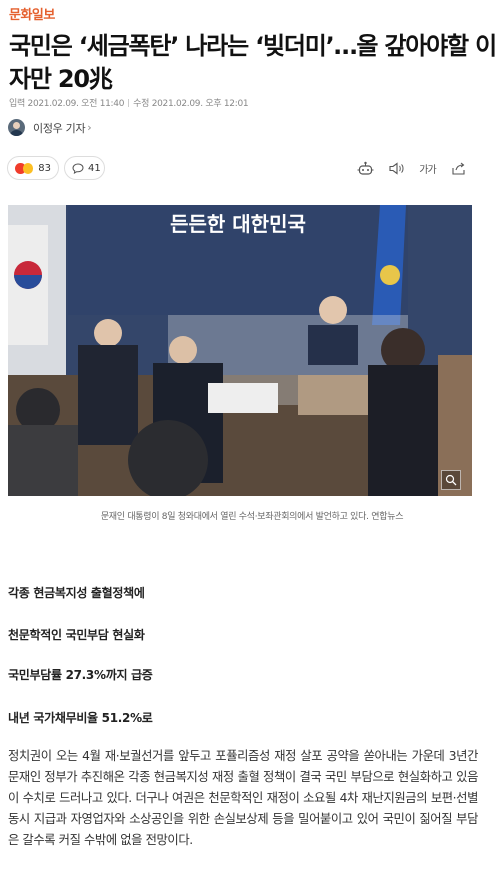 This screenshot has width=504, height=876. I want to click on article-toolbar: 가가, so click(412, 168).